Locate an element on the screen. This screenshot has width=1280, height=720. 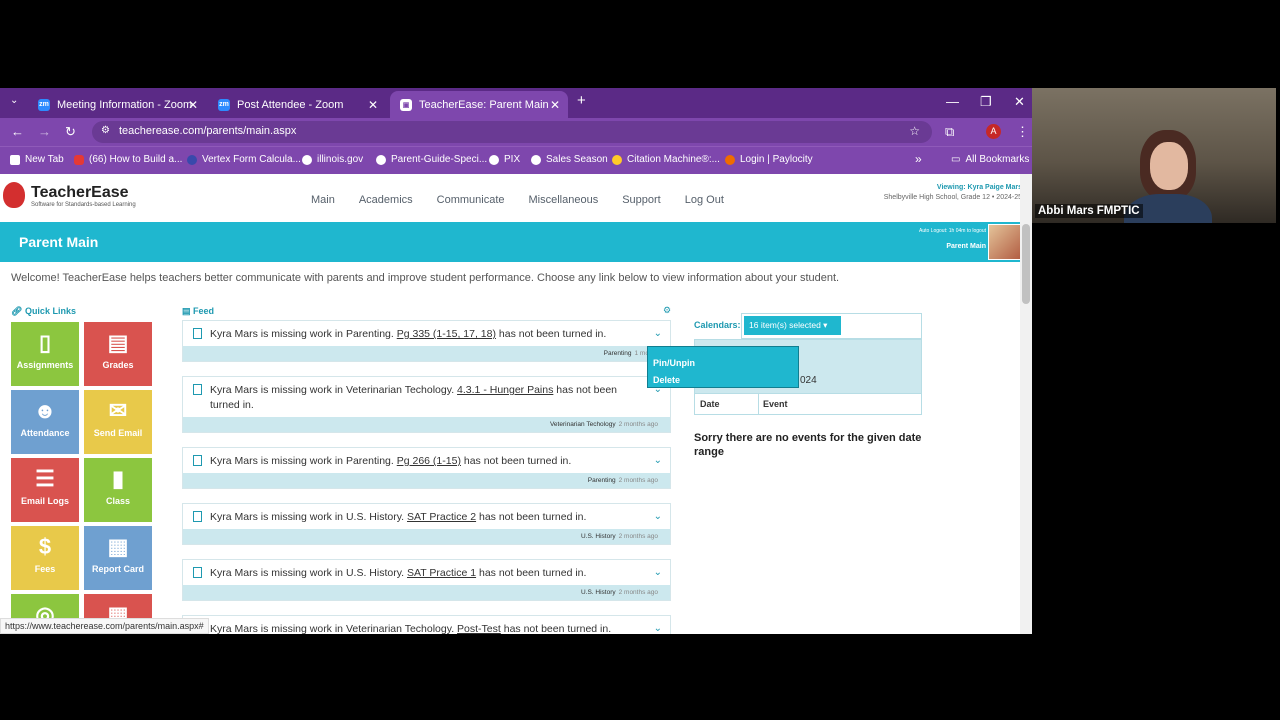
extensions-icon: ⧉ is located at coordinates (949, 132).